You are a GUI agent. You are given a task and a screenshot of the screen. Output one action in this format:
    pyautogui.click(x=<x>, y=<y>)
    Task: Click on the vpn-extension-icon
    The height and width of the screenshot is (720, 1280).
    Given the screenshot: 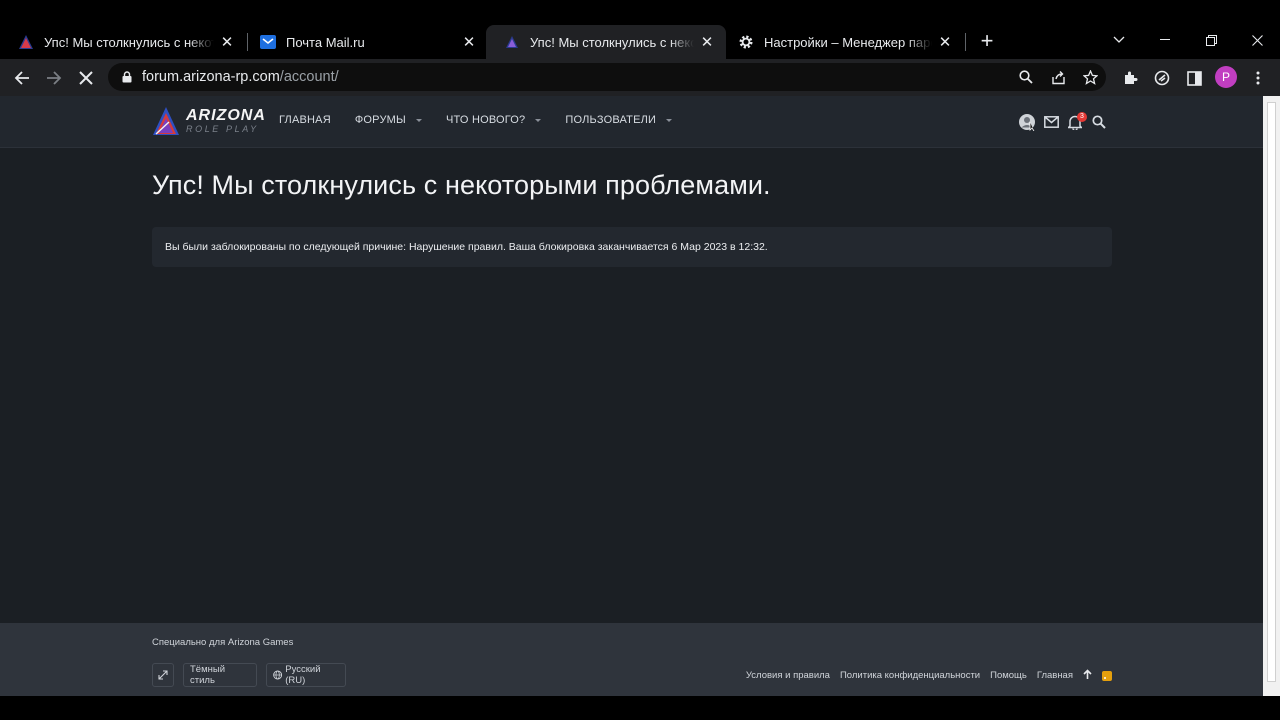 What is the action you would take?
    pyautogui.click(x=1162, y=78)
    